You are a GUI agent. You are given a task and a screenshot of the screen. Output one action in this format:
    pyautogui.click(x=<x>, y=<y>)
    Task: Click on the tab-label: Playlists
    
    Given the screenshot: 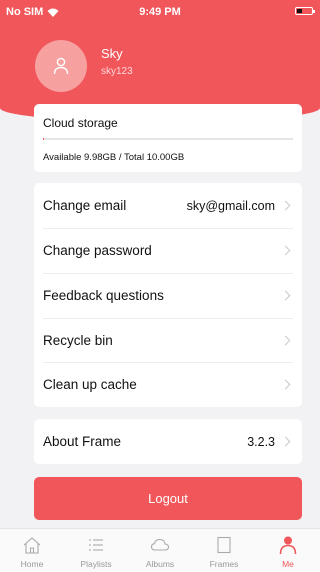 What is the action you would take?
    pyautogui.click(x=96, y=564)
    